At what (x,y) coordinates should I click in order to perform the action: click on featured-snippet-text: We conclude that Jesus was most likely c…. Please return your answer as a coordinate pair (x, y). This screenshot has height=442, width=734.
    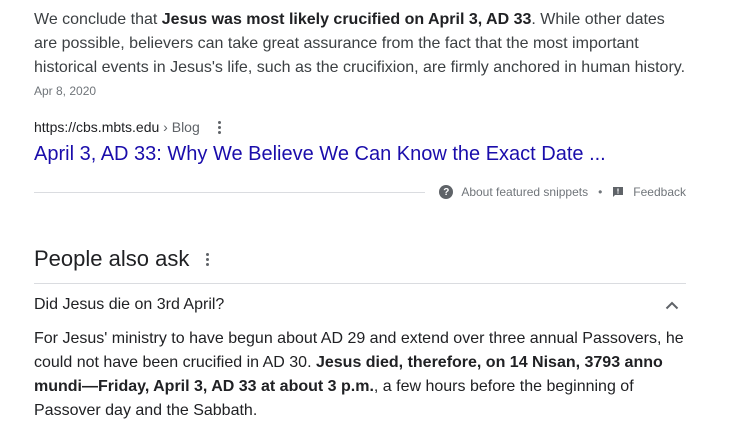
    Looking at the image, I should click on (360, 44).